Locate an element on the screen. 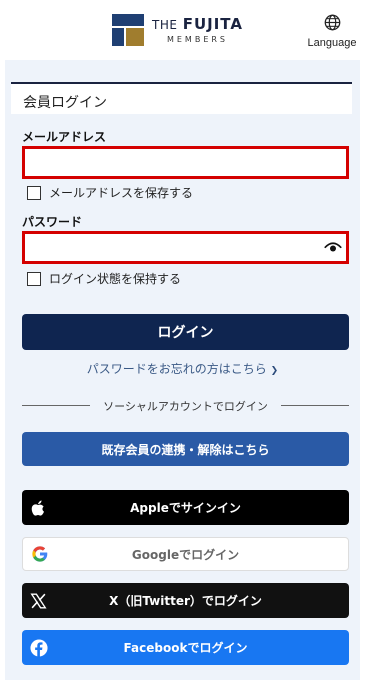  globe-icon is located at coordinates (332, 22).